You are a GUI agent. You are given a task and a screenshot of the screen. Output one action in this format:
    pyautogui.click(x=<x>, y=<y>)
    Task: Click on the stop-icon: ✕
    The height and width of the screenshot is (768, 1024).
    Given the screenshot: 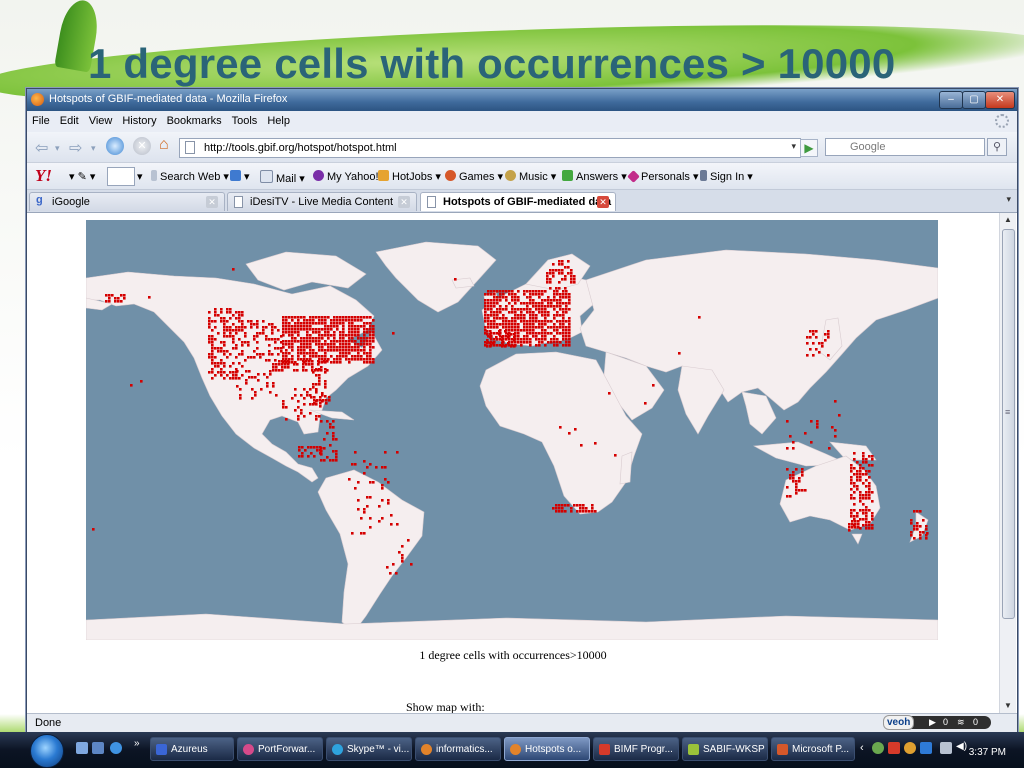 What is the action you would take?
    pyautogui.click(x=142, y=146)
    